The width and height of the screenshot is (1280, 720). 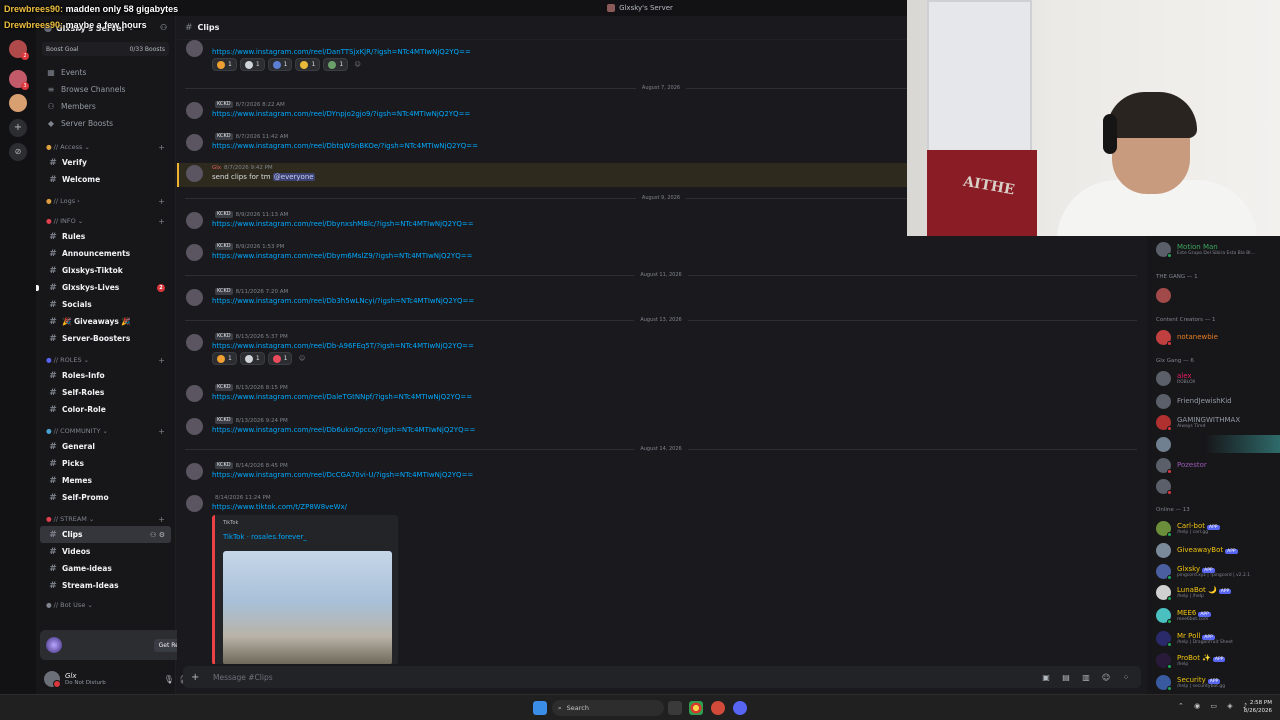 I want to click on channel-general: # General, so click(x=105, y=446).